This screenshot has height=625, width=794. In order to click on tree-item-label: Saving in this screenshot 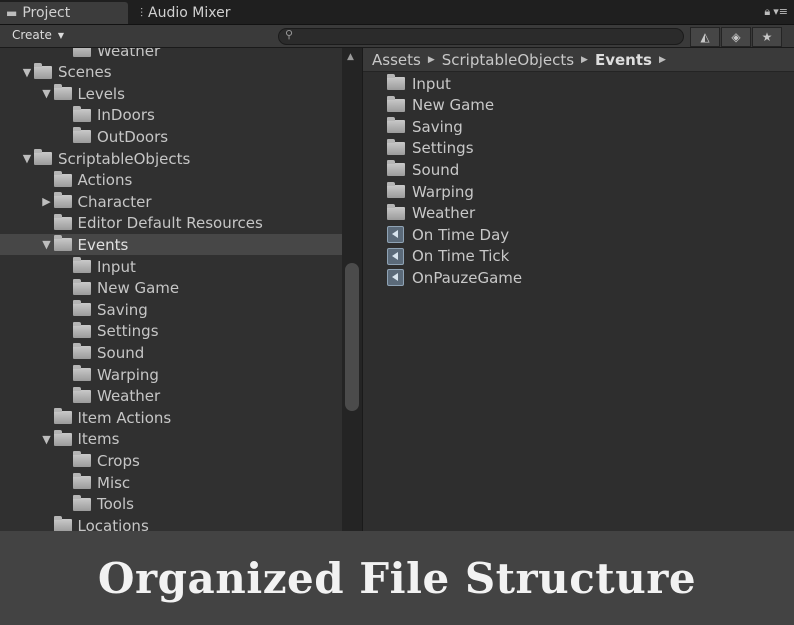, I will do `click(122, 309)`.